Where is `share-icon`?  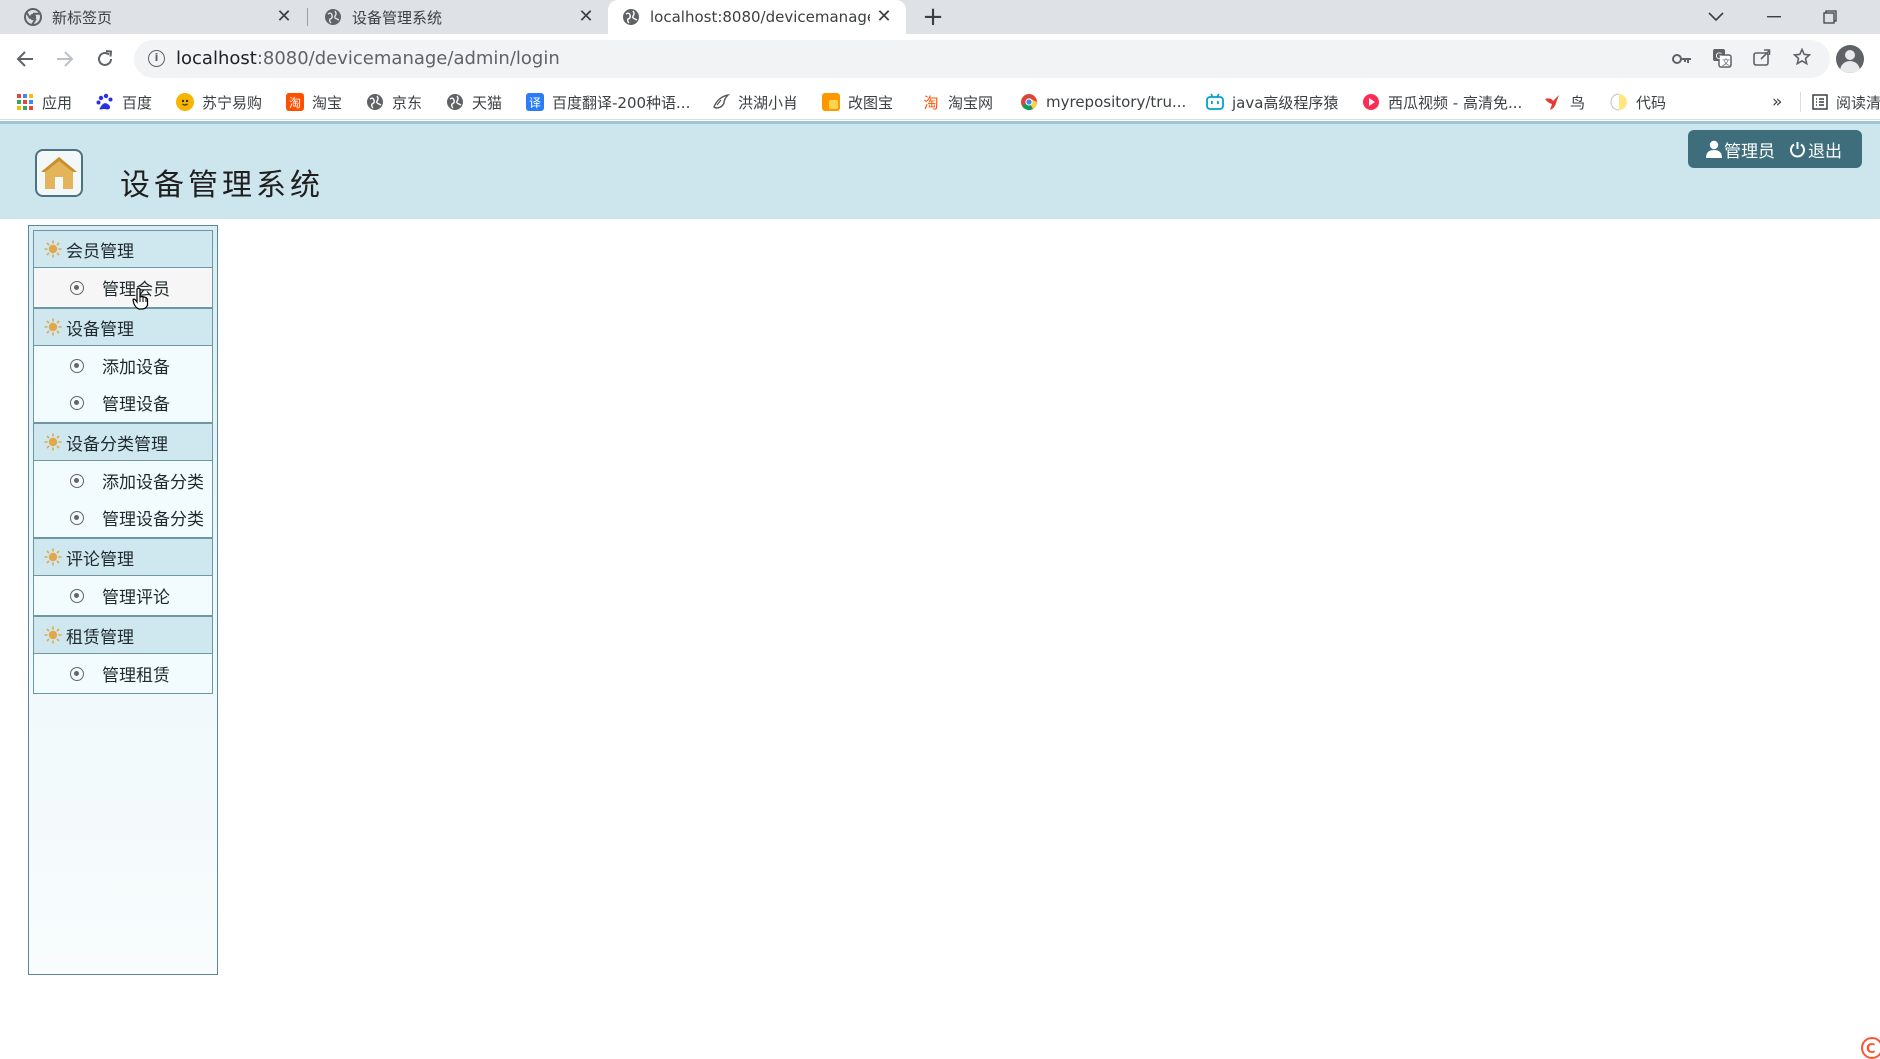 share-icon is located at coordinates (1762, 60).